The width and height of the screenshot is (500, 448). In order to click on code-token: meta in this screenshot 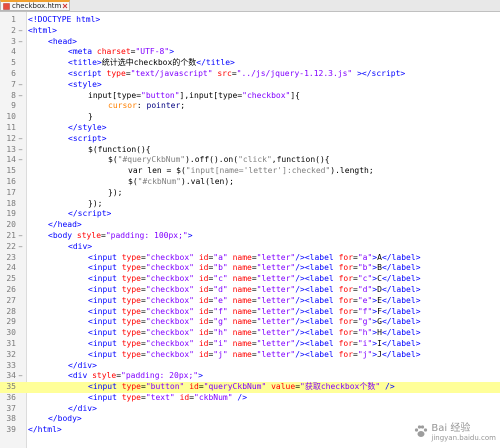, I will do `click(84, 52)`.